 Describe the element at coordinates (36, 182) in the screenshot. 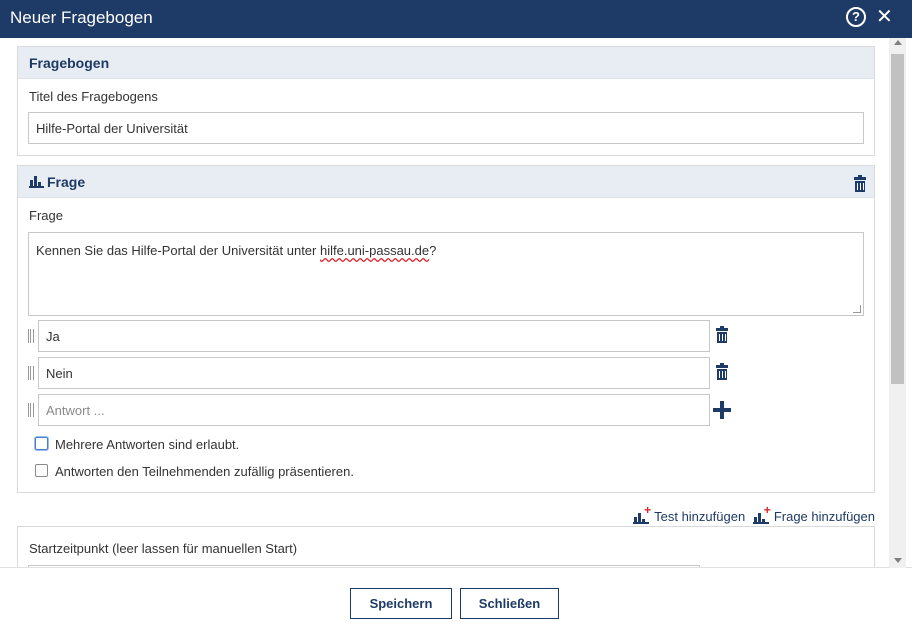

I see `bar-chart-icon` at that location.